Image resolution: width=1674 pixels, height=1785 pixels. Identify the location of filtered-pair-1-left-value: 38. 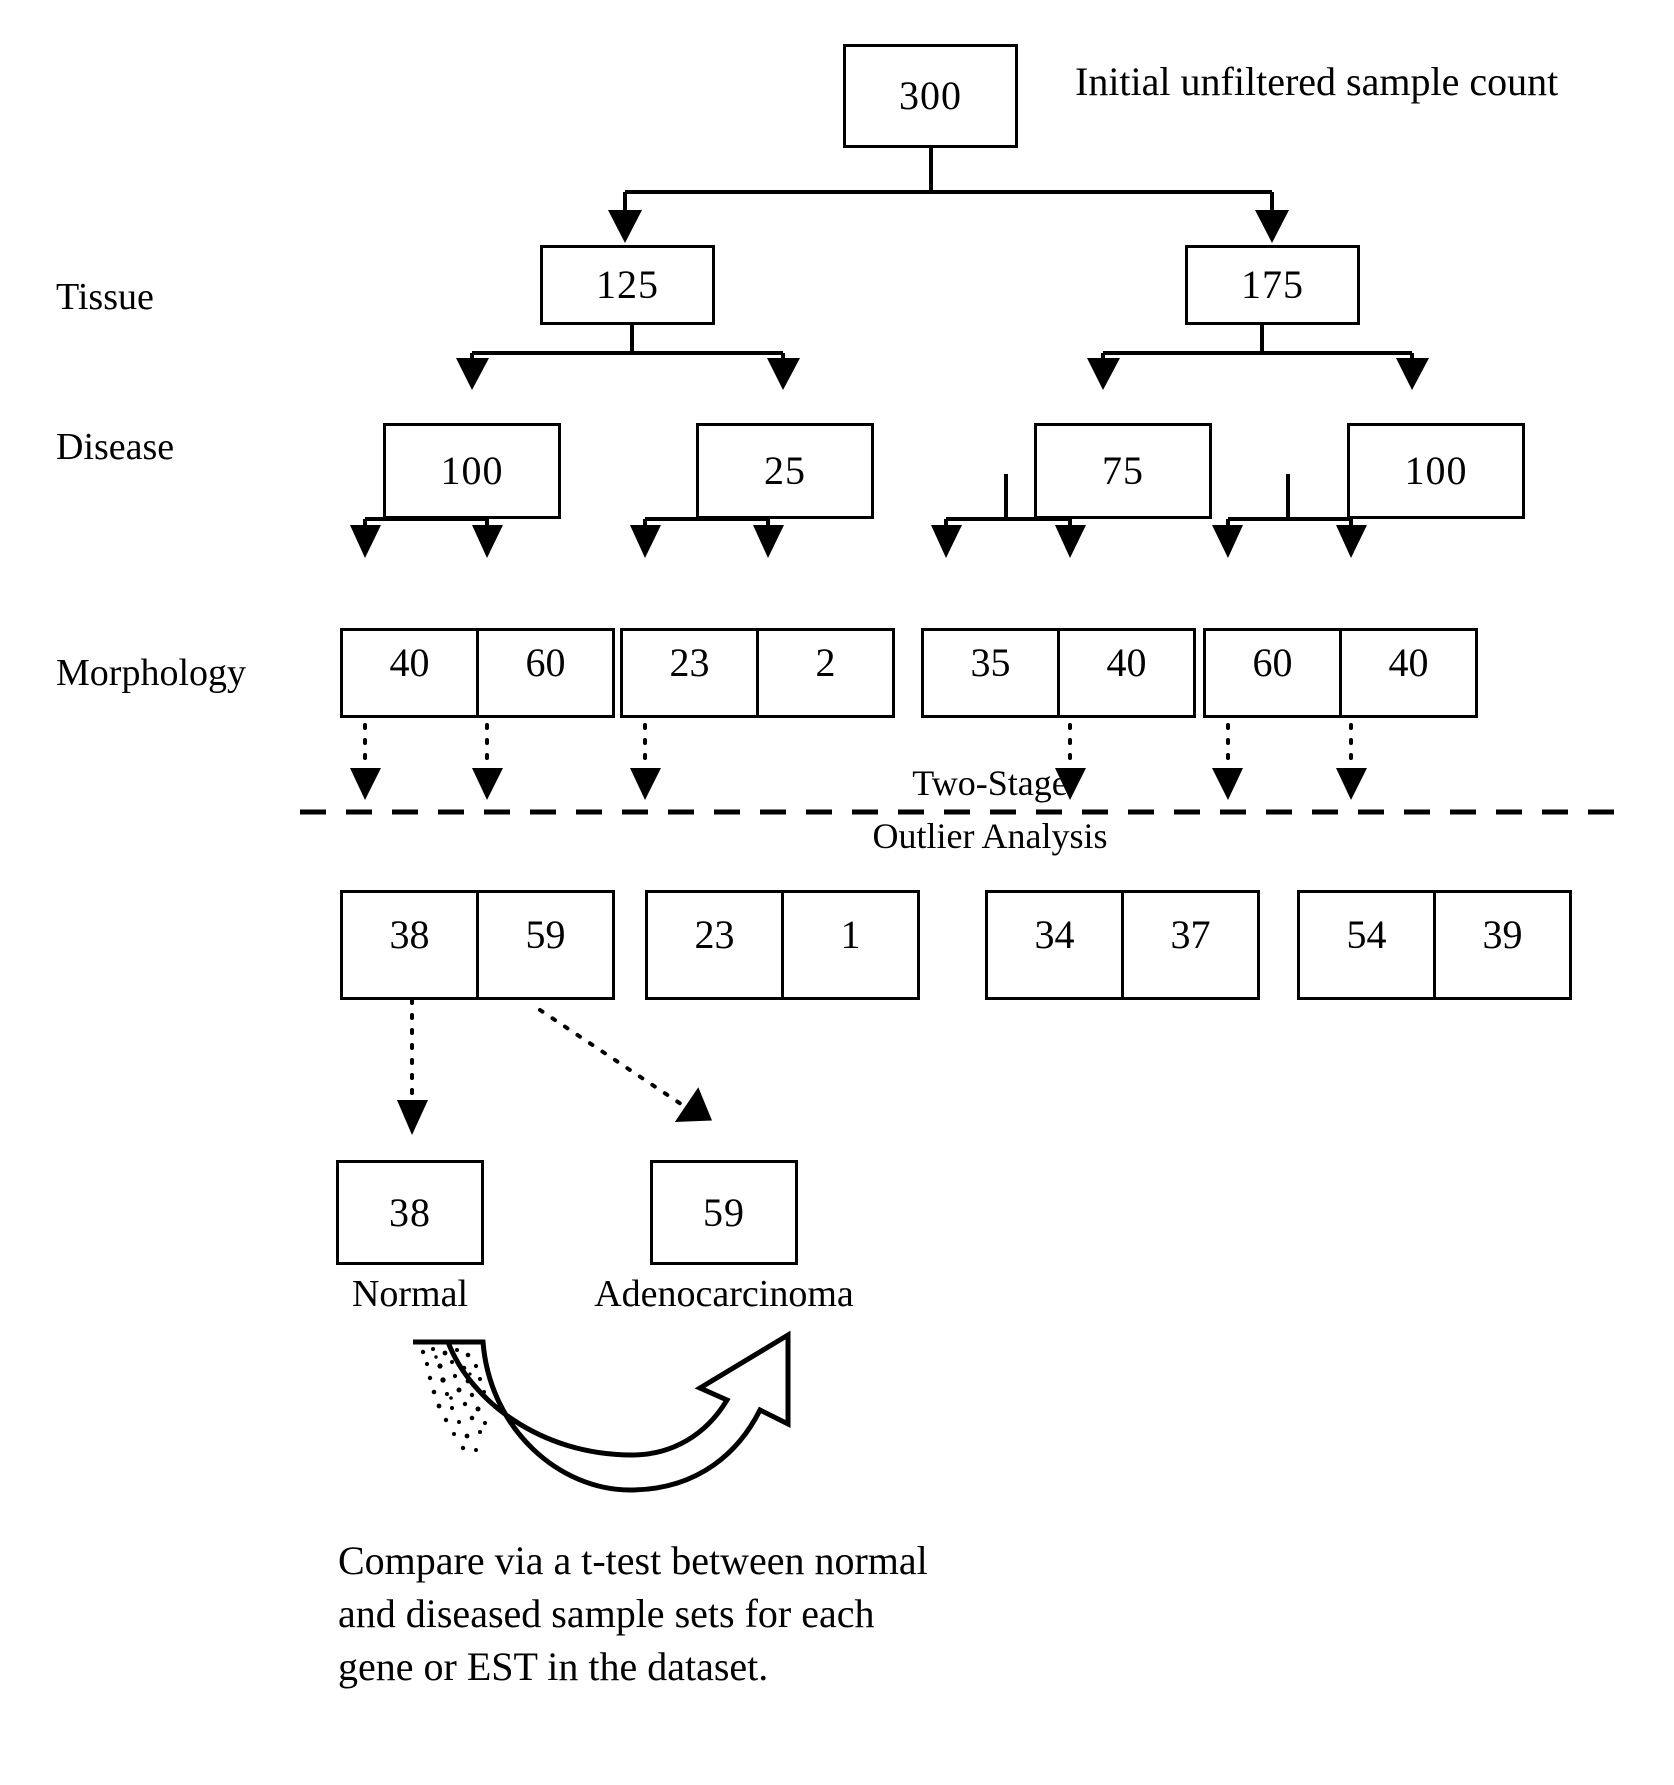
(409, 934).